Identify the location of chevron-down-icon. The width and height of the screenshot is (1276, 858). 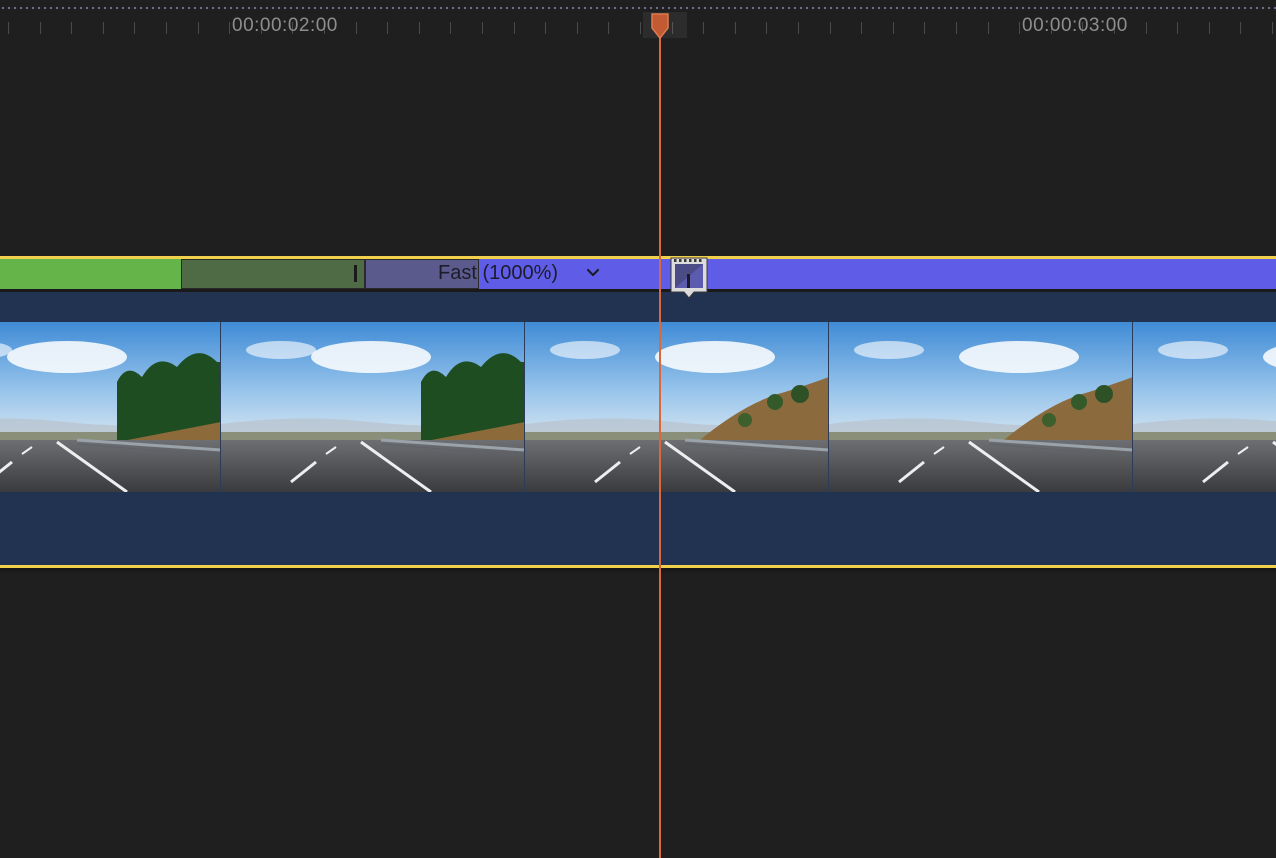
(593, 273).